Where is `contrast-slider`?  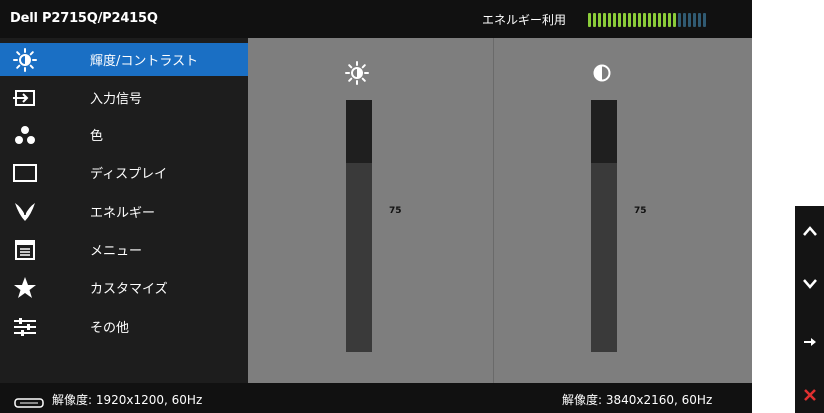 contrast-slider is located at coordinates (604, 226).